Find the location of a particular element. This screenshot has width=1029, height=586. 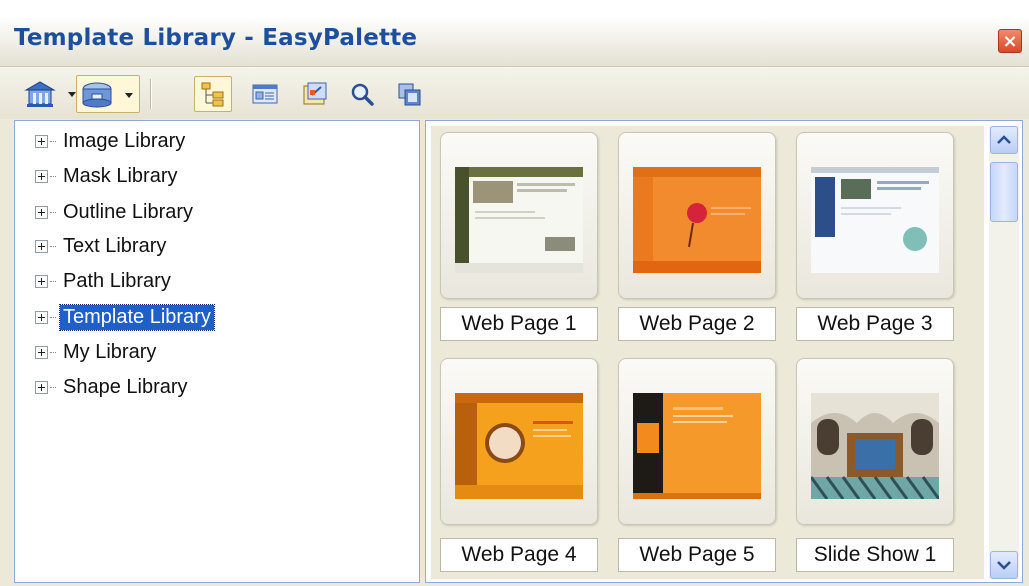

tree-item-label: Image Library is located at coordinates (124, 141).